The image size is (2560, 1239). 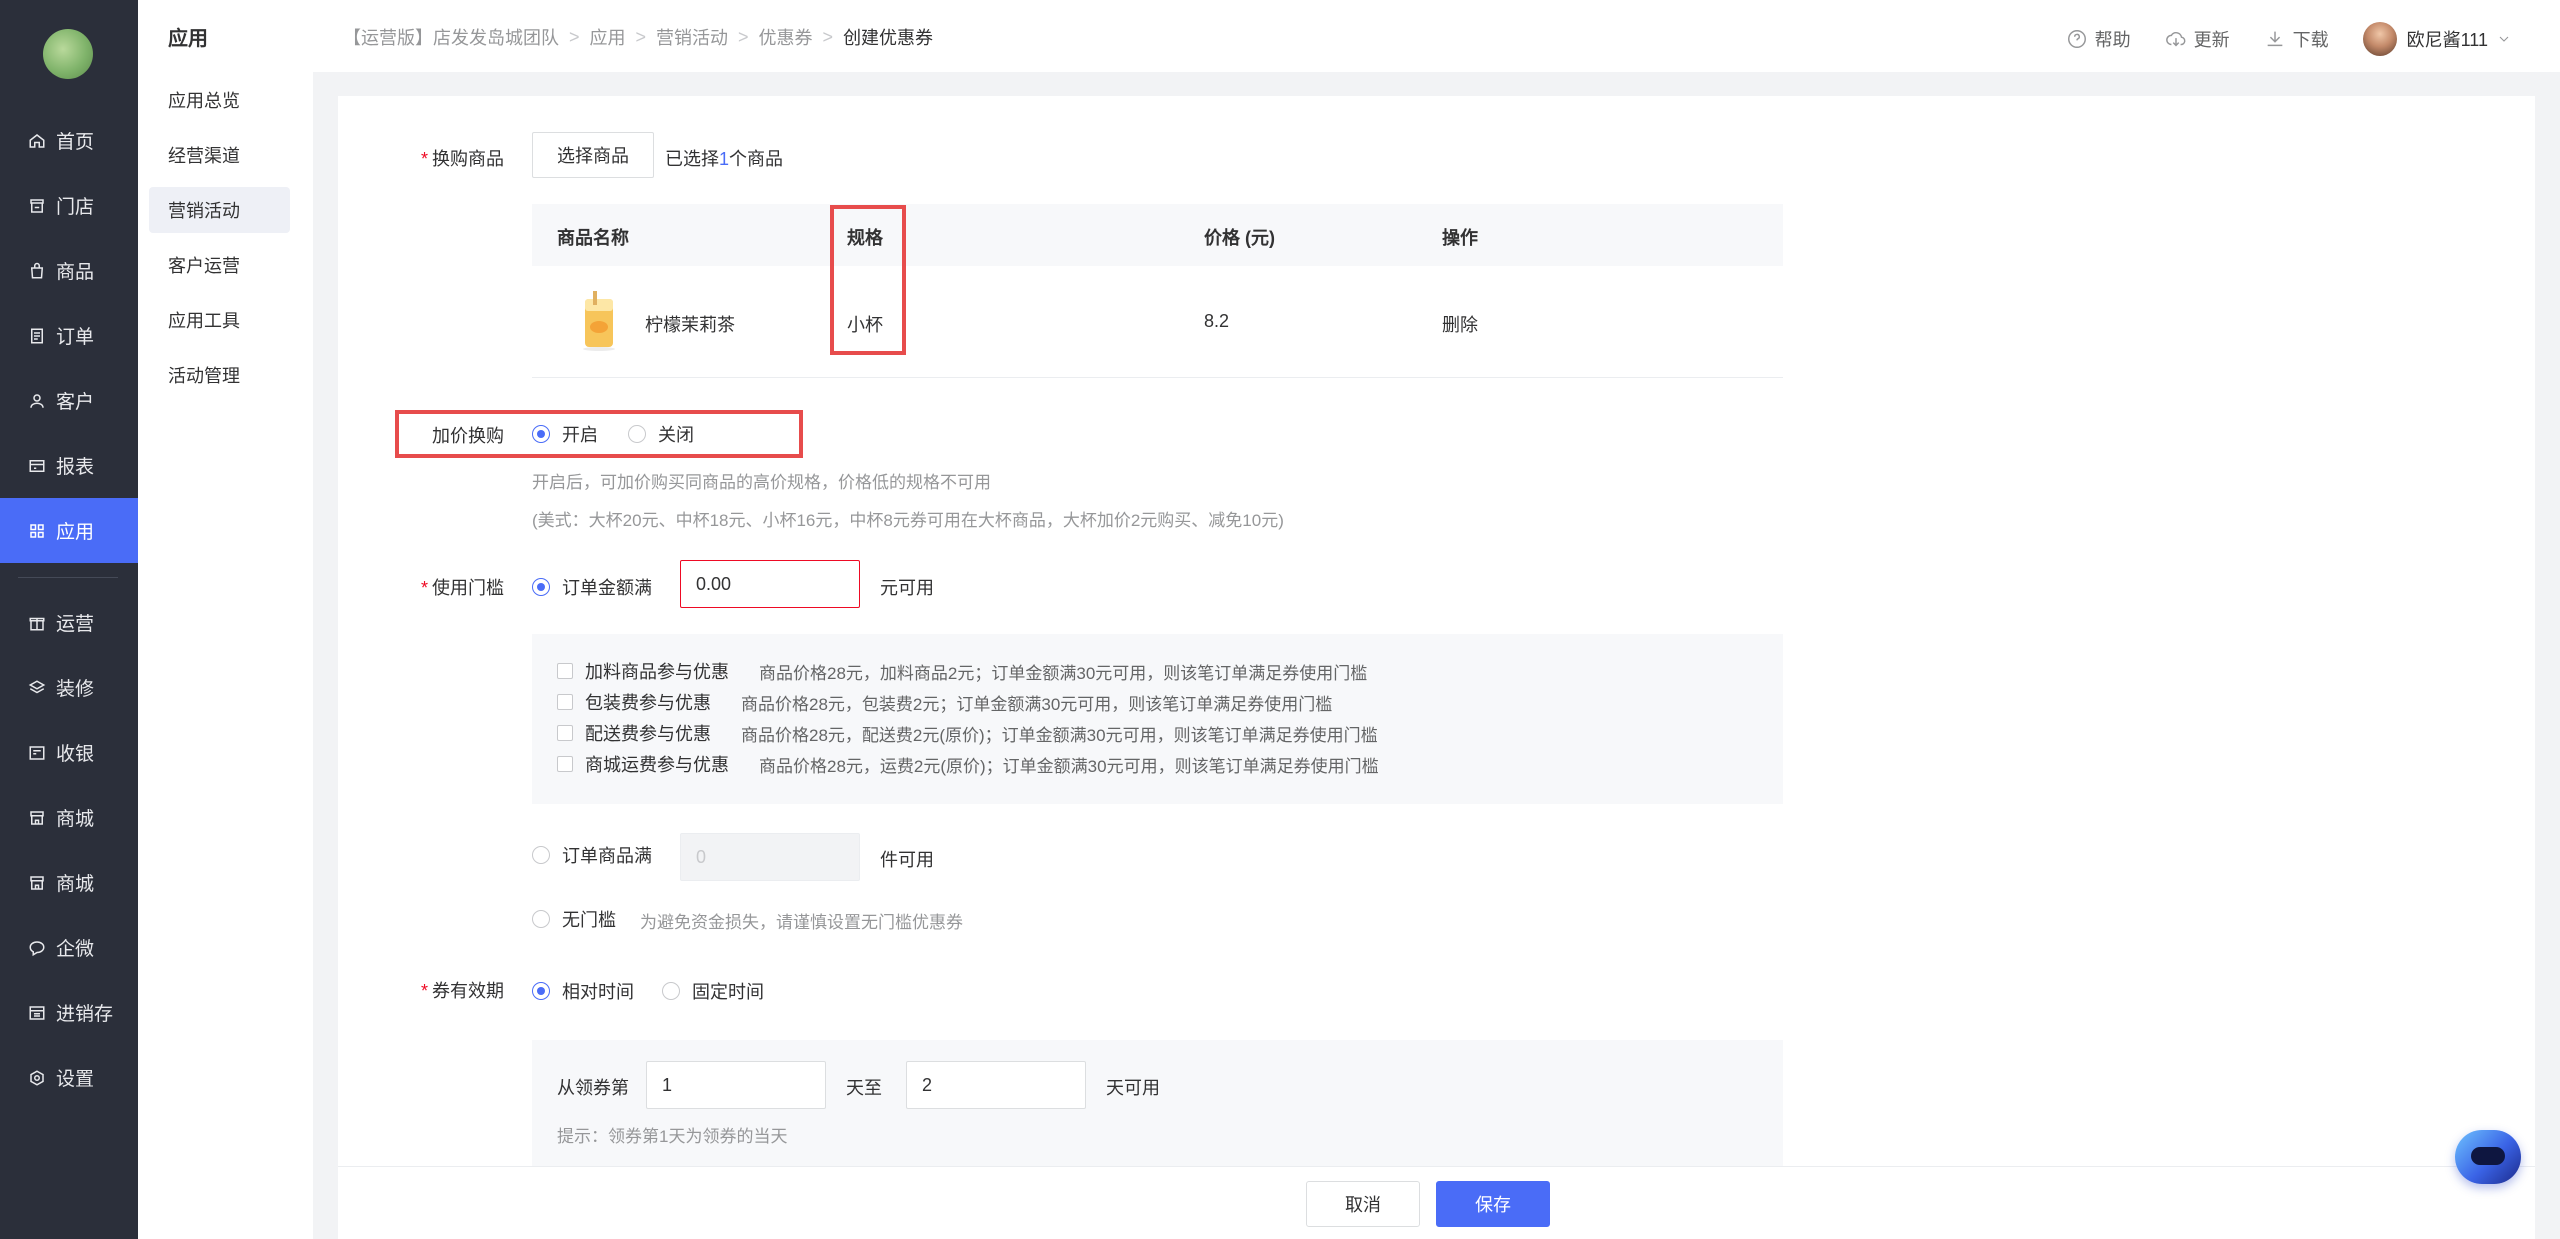 I want to click on breadcrumb-item: 营销活动, so click(x=692, y=37).